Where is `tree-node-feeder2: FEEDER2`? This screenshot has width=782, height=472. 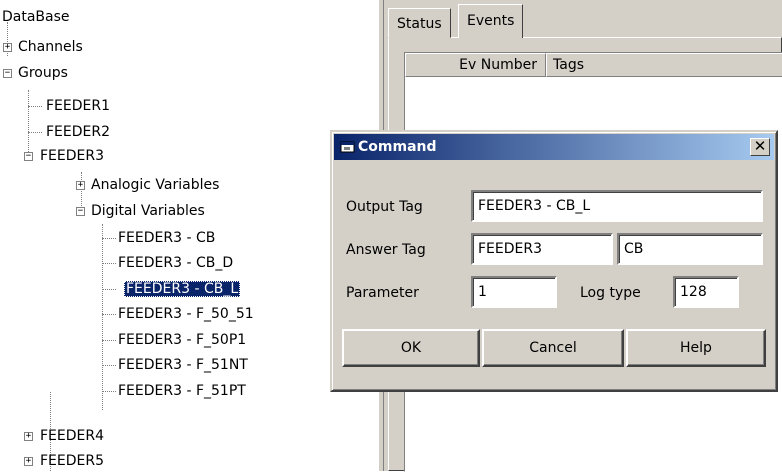
tree-node-feeder2: FEEDER2 is located at coordinates (78, 132).